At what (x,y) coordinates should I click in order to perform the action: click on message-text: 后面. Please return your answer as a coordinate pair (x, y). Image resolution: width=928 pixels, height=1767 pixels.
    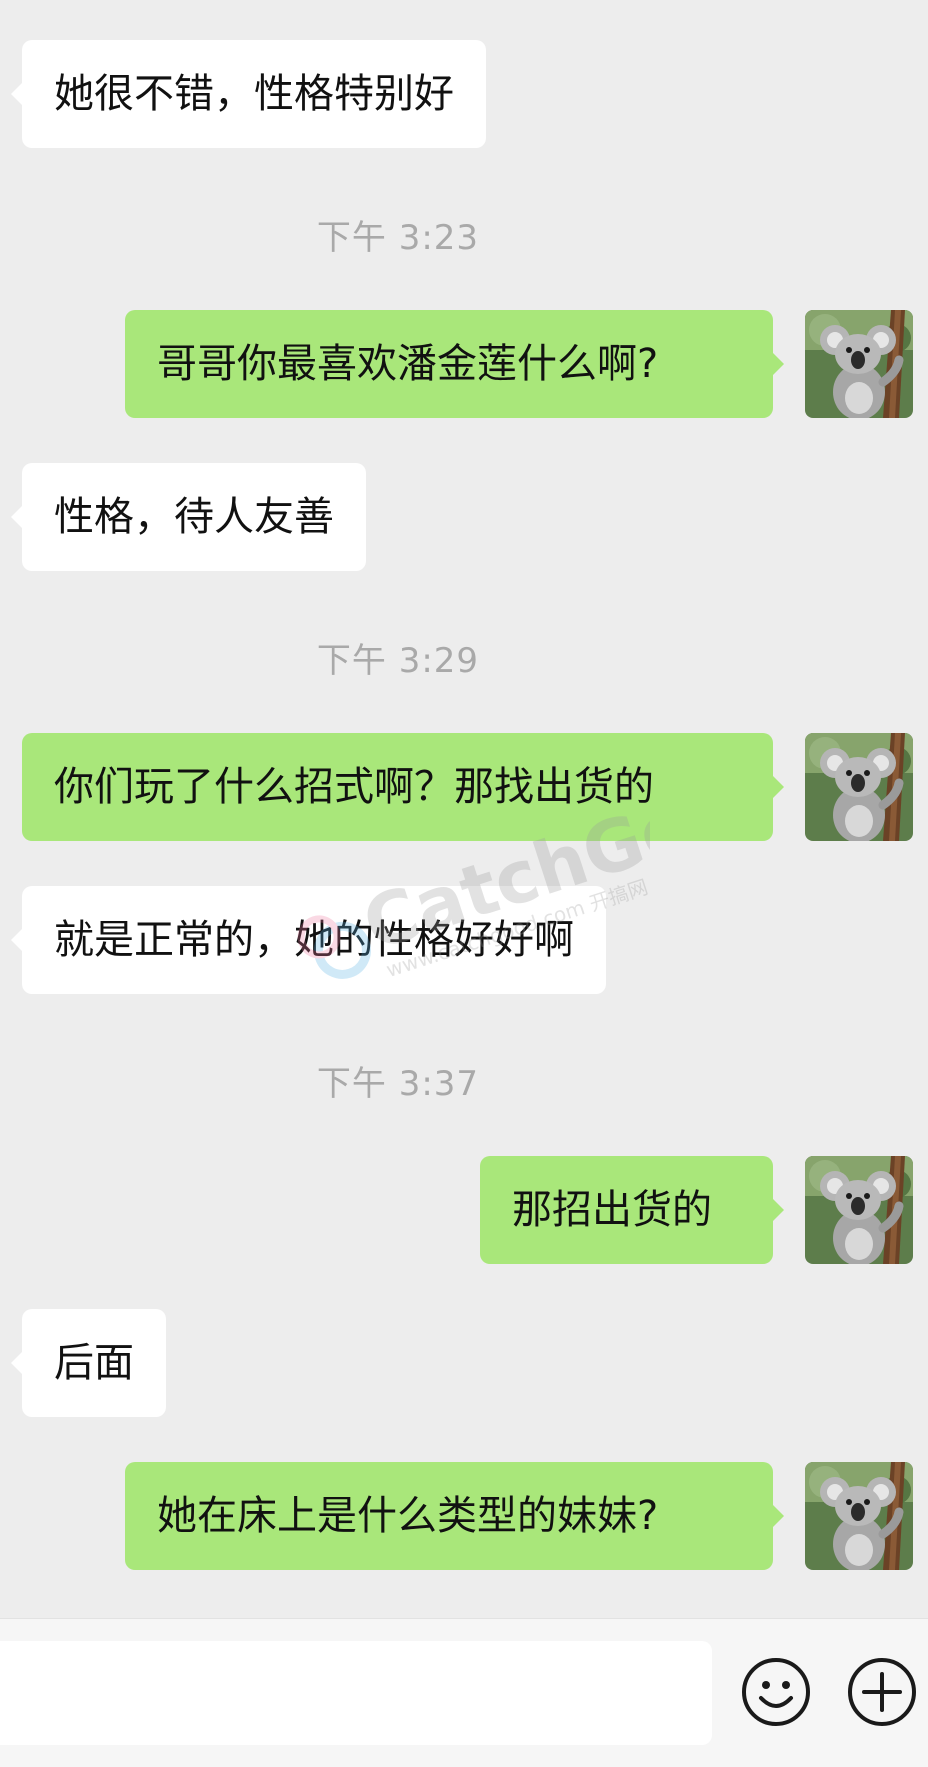
    Looking at the image, I should click on (94, 1363).